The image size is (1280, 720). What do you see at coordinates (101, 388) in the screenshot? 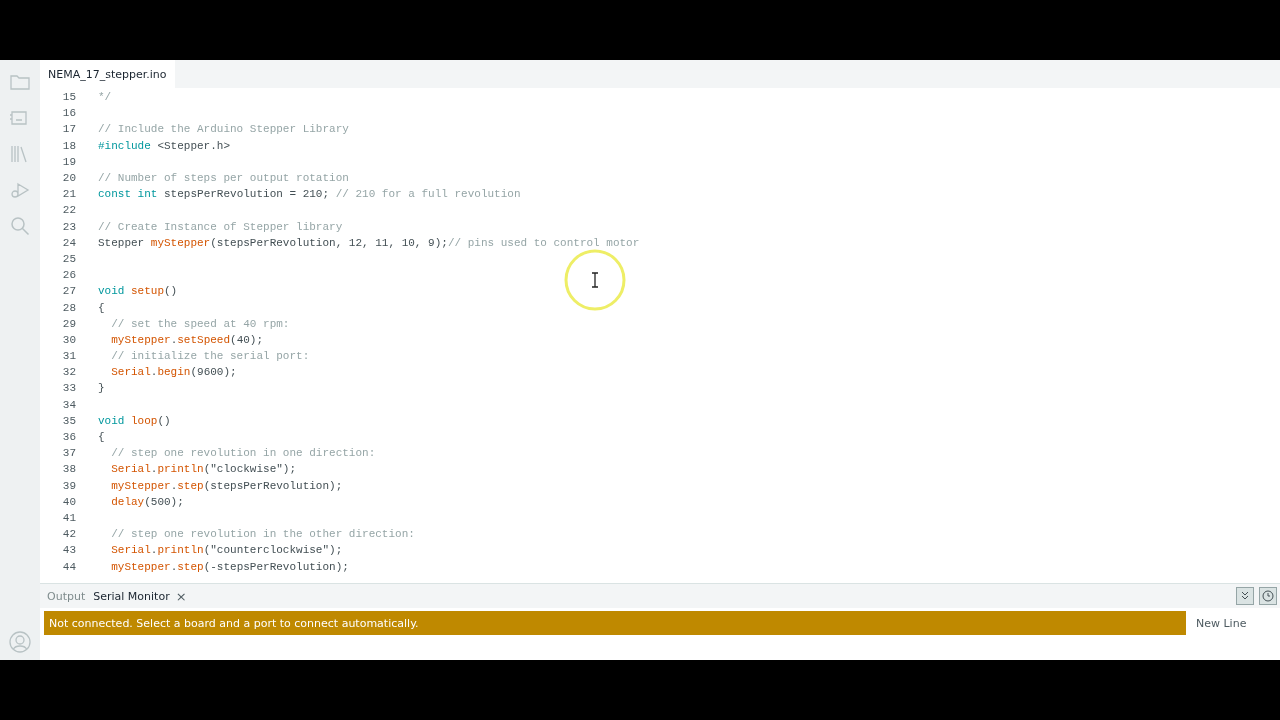
I see `code-line: }` at bounding box center [101, 388].